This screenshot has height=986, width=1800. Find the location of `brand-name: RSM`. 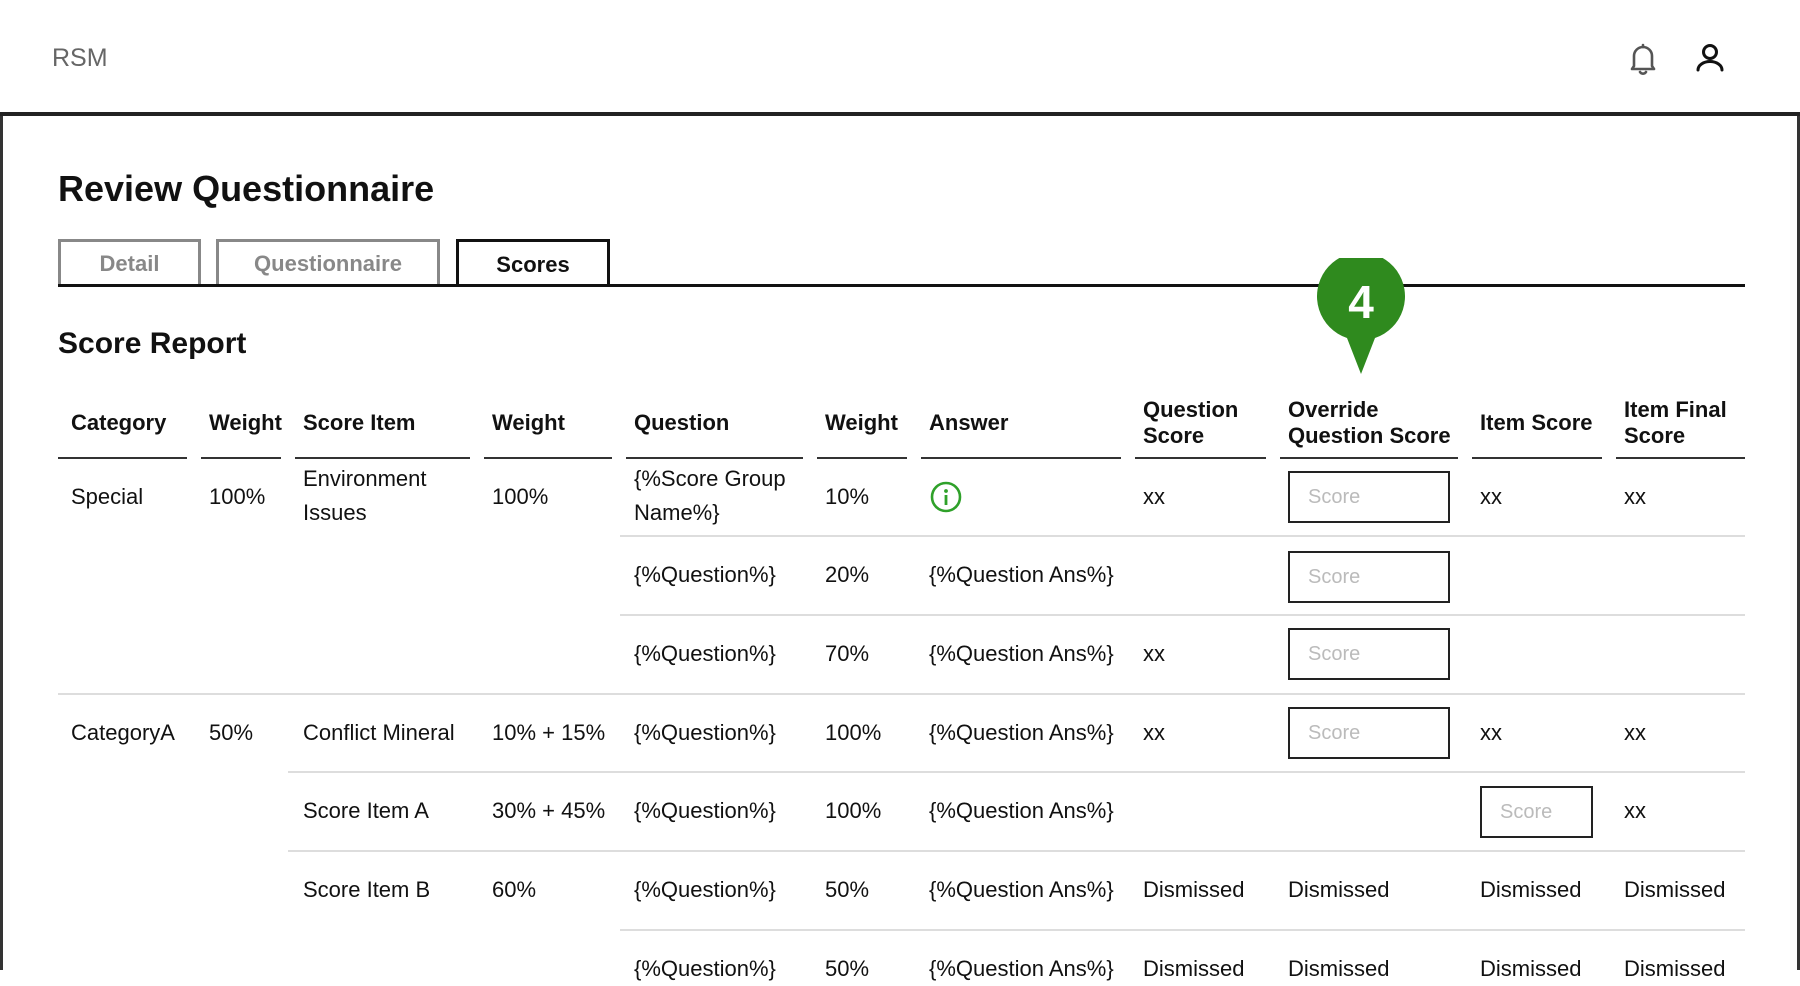

brand-name: RSM is located at coordinates (80, 58).